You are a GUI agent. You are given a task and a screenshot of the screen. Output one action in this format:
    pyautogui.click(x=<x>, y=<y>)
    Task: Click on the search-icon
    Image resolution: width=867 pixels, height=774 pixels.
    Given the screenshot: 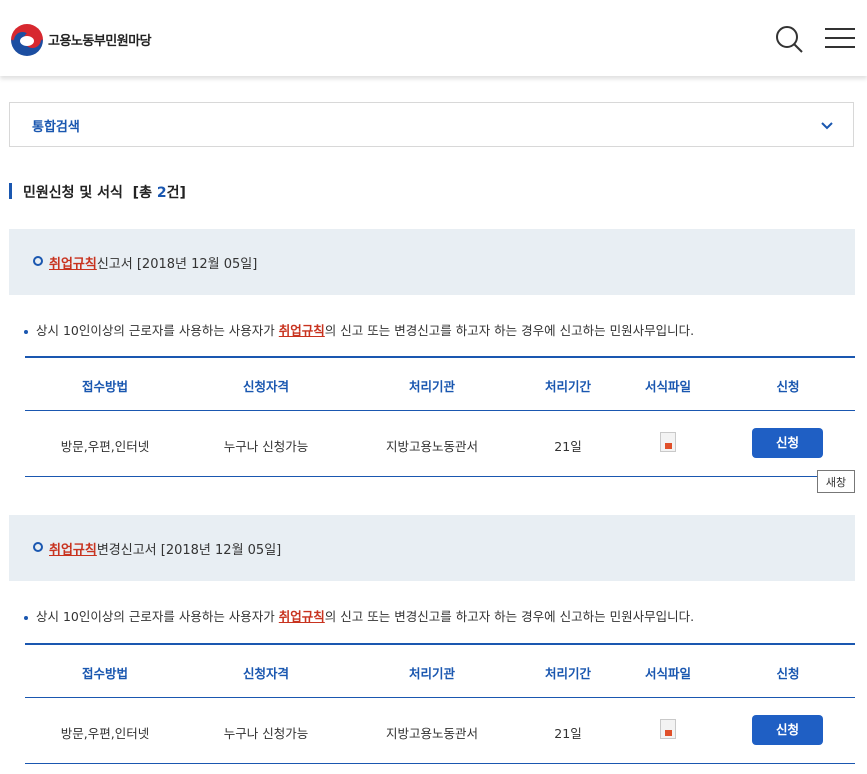 What is the action you would take?
    pyautogui.click(x=789, y=39)
    